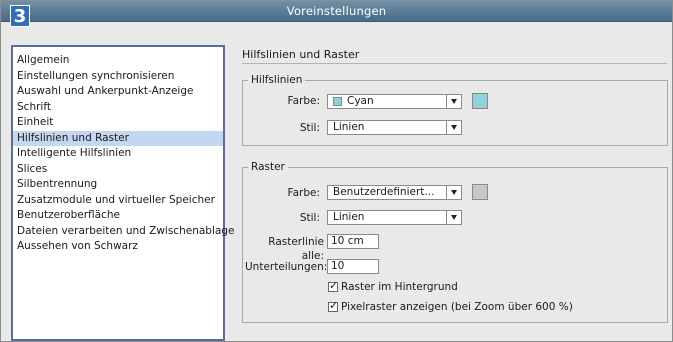  What do you see at coordinates (118, 216) in the screenshot?
I see `category-item: Benutzeroberfläche` at bounding box center [118, 216].